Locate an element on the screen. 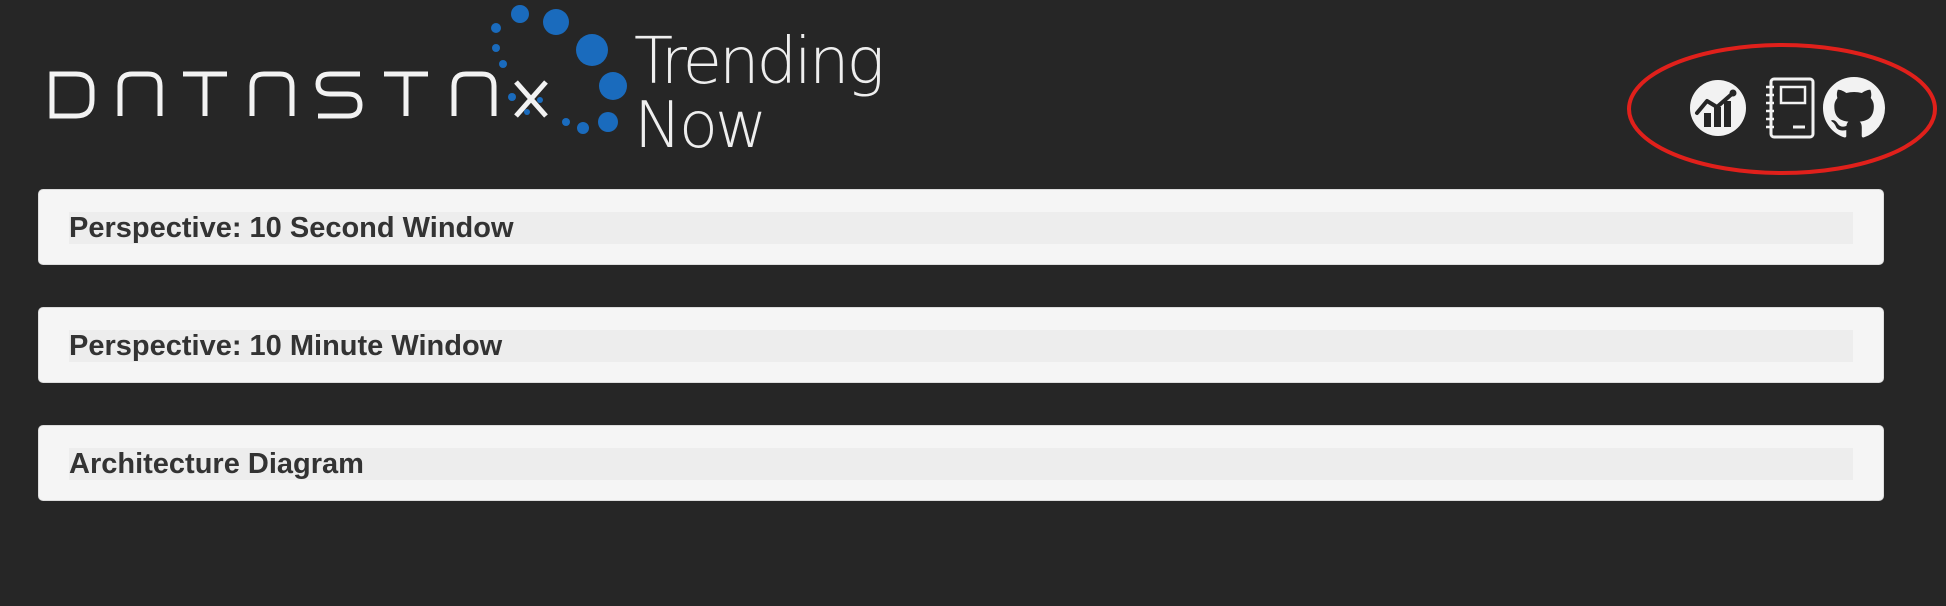 The width and height of the screenshot is (1946, 606). panel-title: Perspective: 10 Second Window is located at coordinates (291, 228).